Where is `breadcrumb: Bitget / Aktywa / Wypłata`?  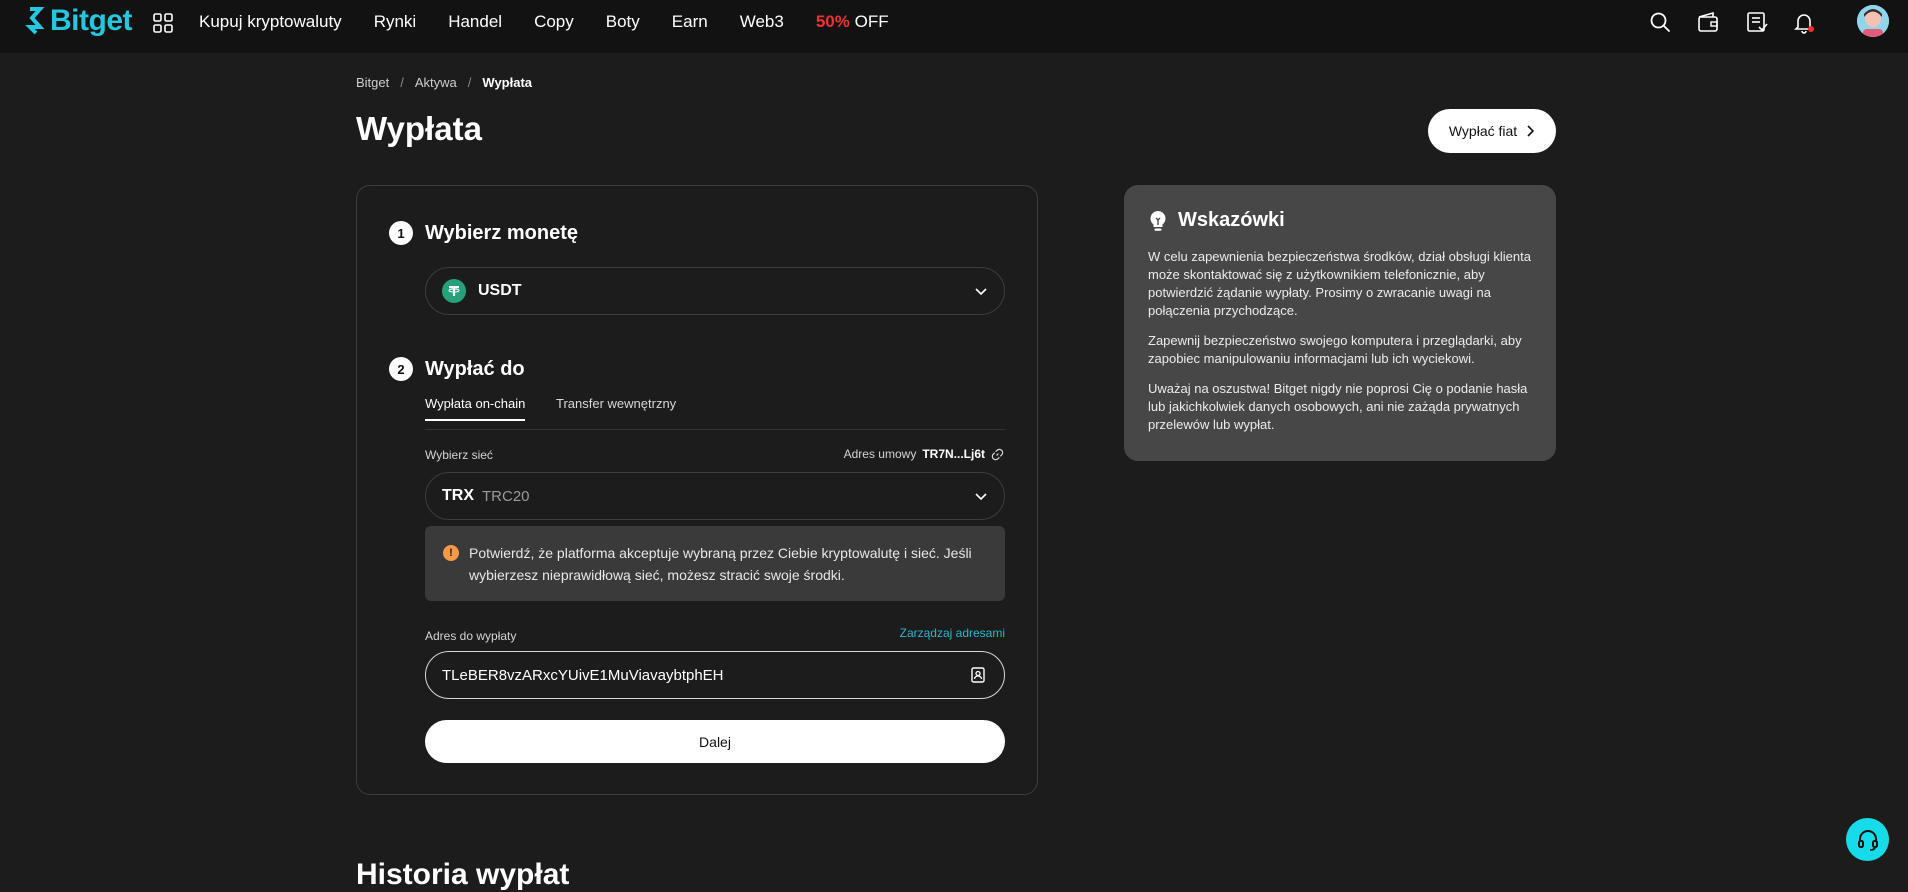
breadcrumb: Bitget / Aktywa / Wypłata is located at coordinates (444, 82).